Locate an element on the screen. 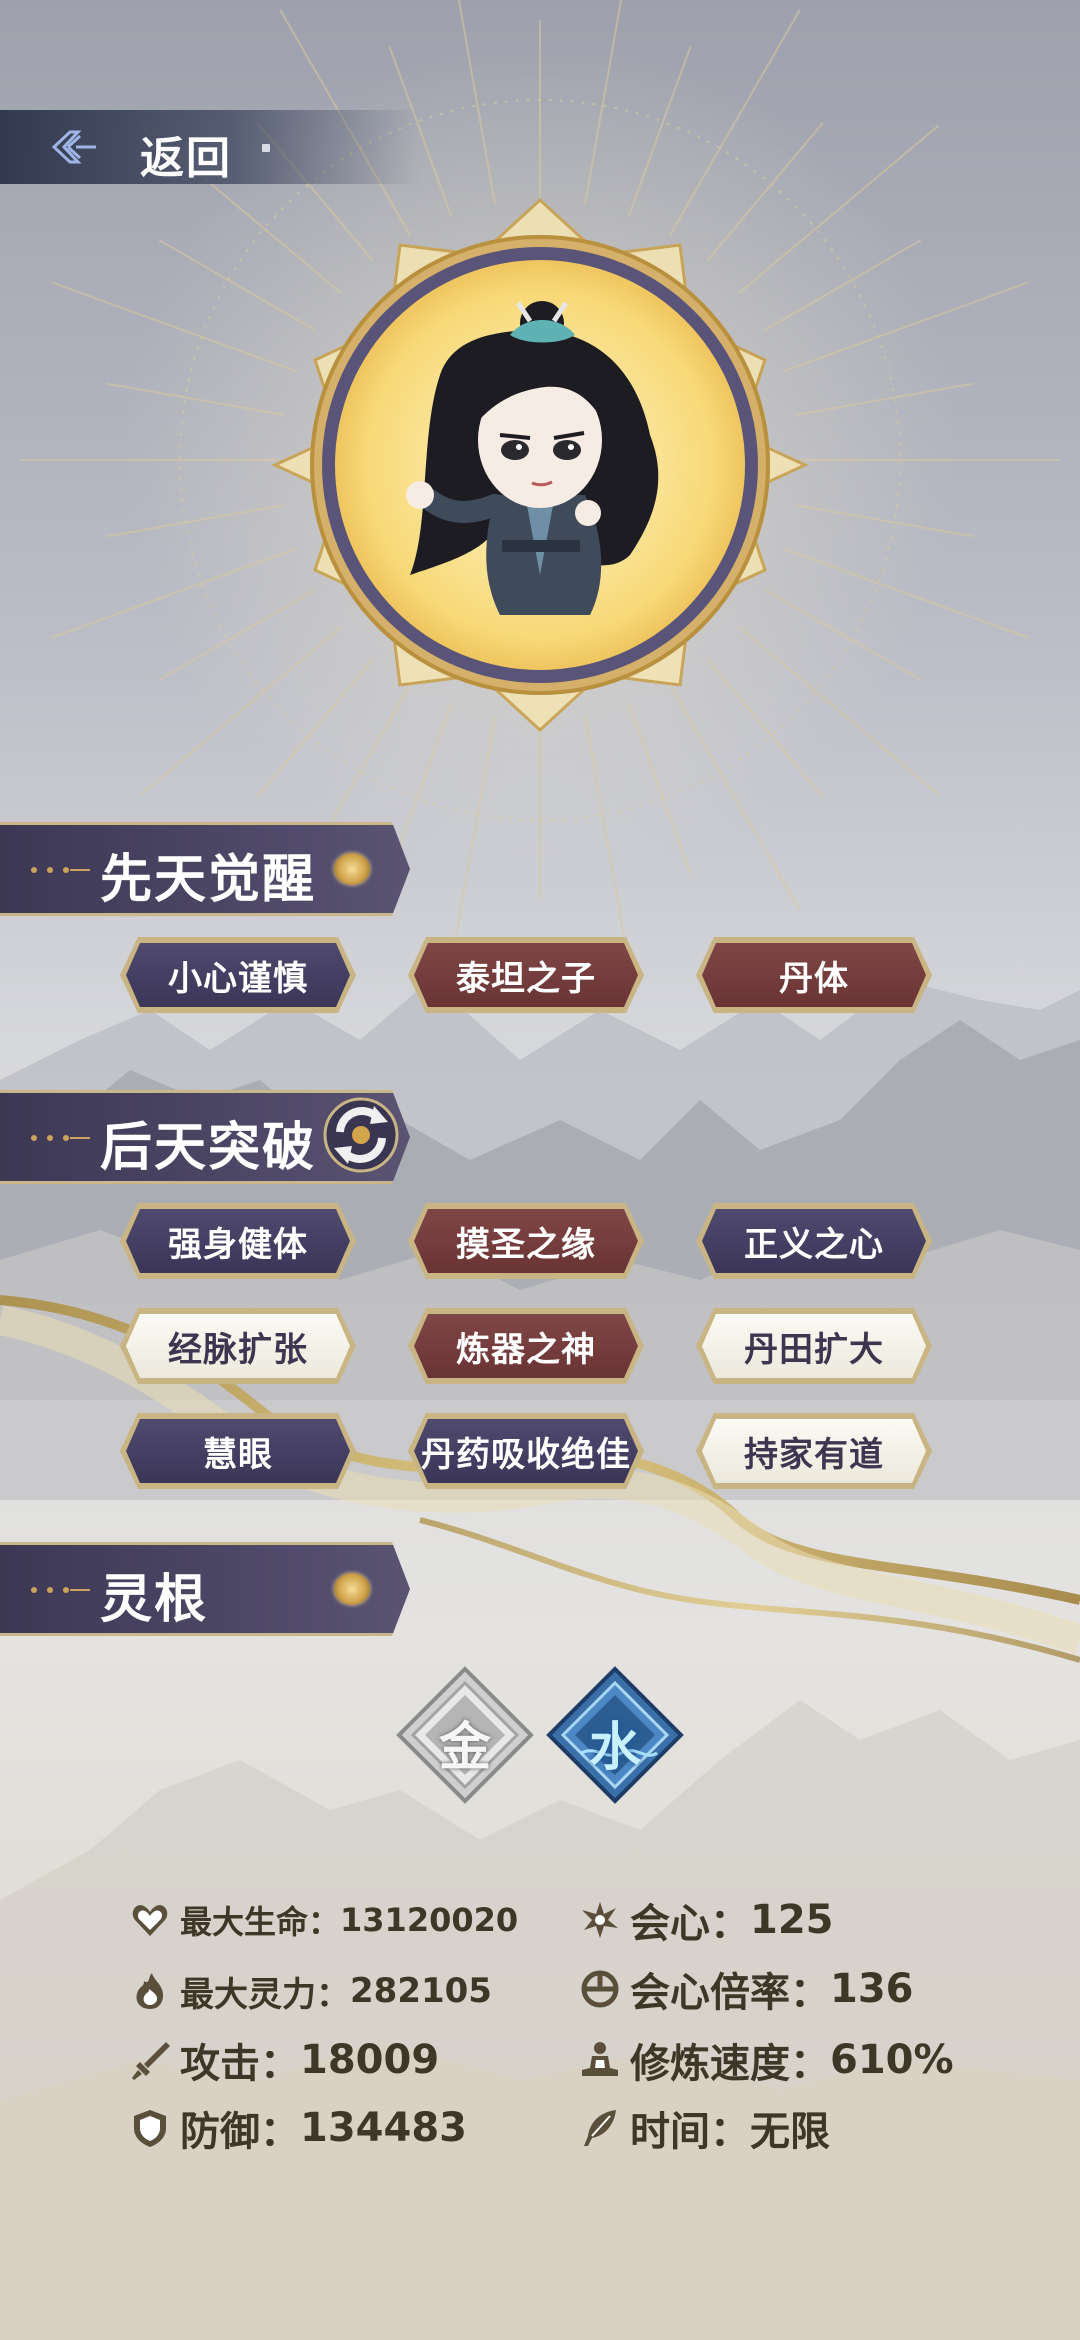 The height and width of the screenshot is (2340, 1080). trait-acquired-9: 持家有道 is located at coordinates (814, 1451).